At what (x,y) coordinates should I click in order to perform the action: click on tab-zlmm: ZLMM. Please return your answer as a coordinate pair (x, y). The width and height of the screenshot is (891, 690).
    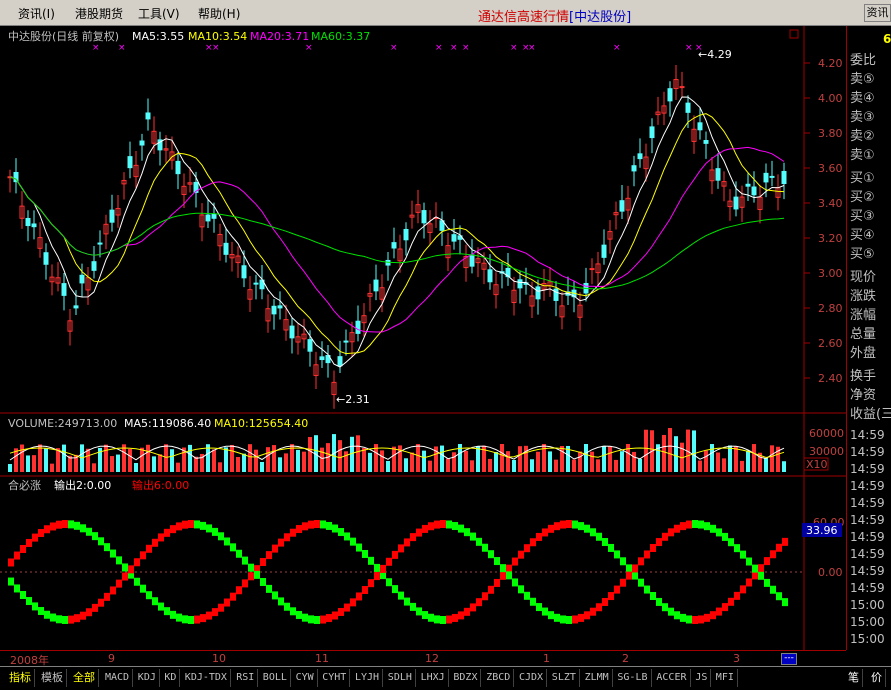
    Looking at the image, I should click on (597, 678).